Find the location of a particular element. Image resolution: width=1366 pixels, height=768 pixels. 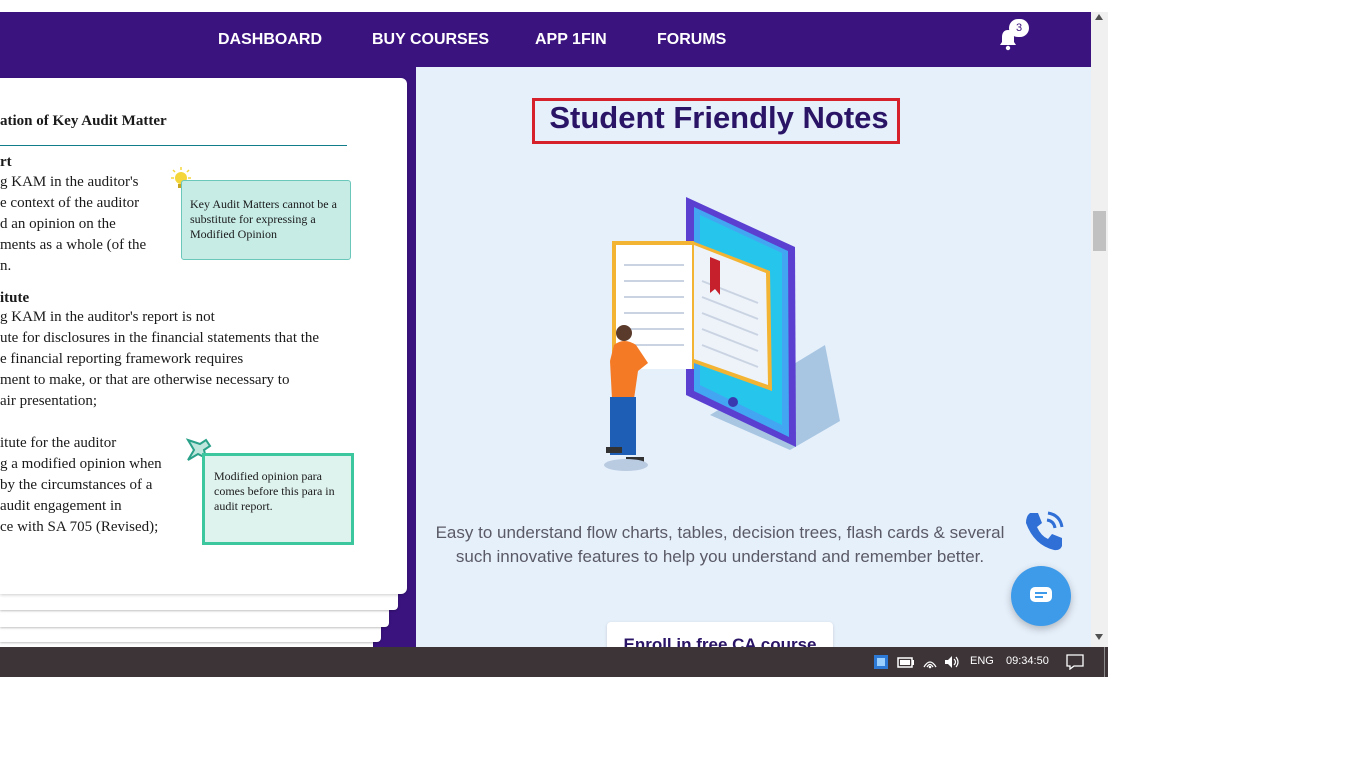

text-line: e financial reporting framework requires is located at coordinates (122, 359).